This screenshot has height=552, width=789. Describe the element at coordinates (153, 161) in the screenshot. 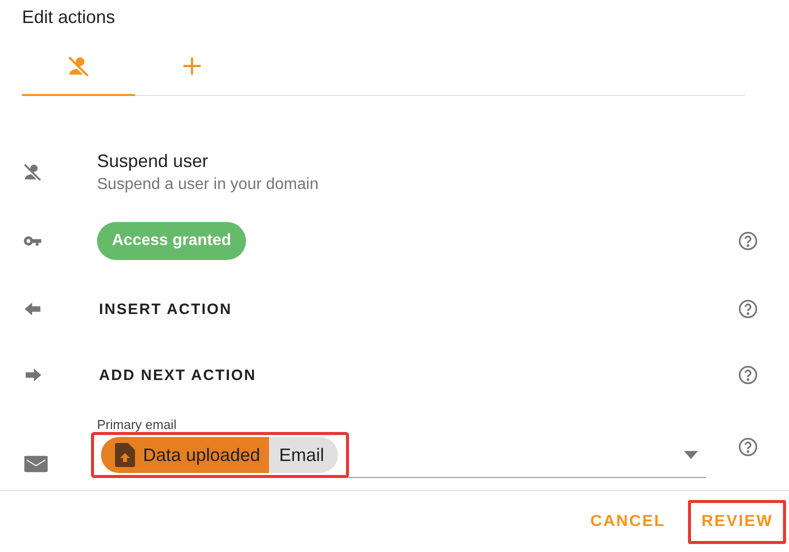

I see `action-title: Suspend user` at that location.